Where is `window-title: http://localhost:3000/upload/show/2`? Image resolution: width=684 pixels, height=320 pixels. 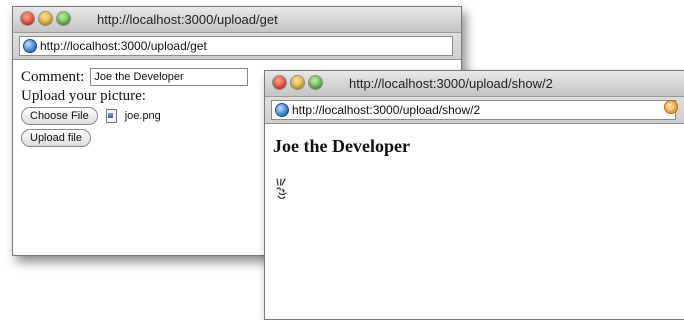 window-title: http://localhost:3000/upload/show/2 is located at coordinates (451, 83).